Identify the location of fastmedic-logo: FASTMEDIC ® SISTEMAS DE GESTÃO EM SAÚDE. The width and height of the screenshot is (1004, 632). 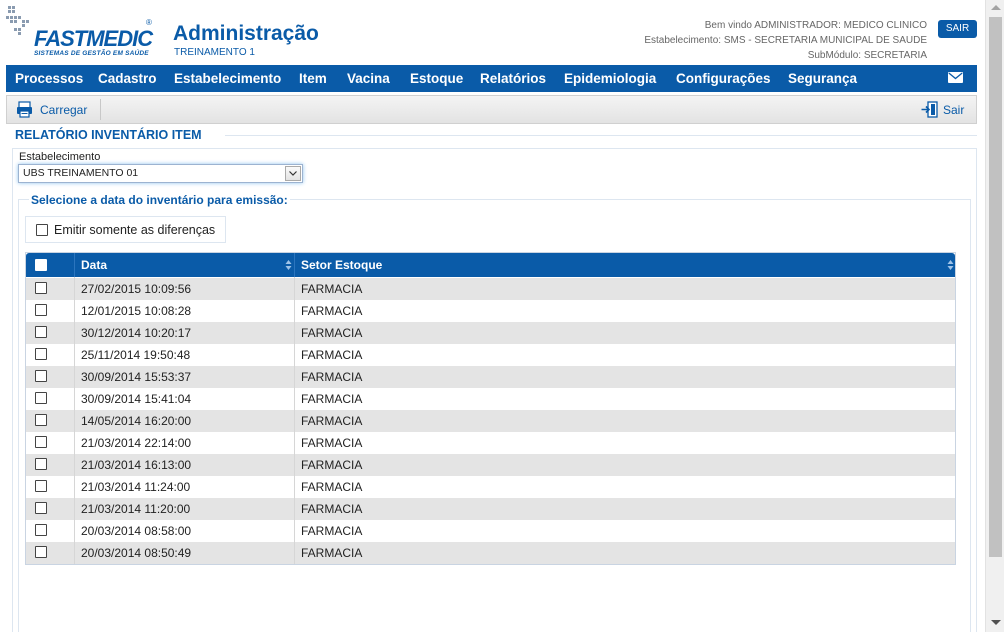
(81, 32).